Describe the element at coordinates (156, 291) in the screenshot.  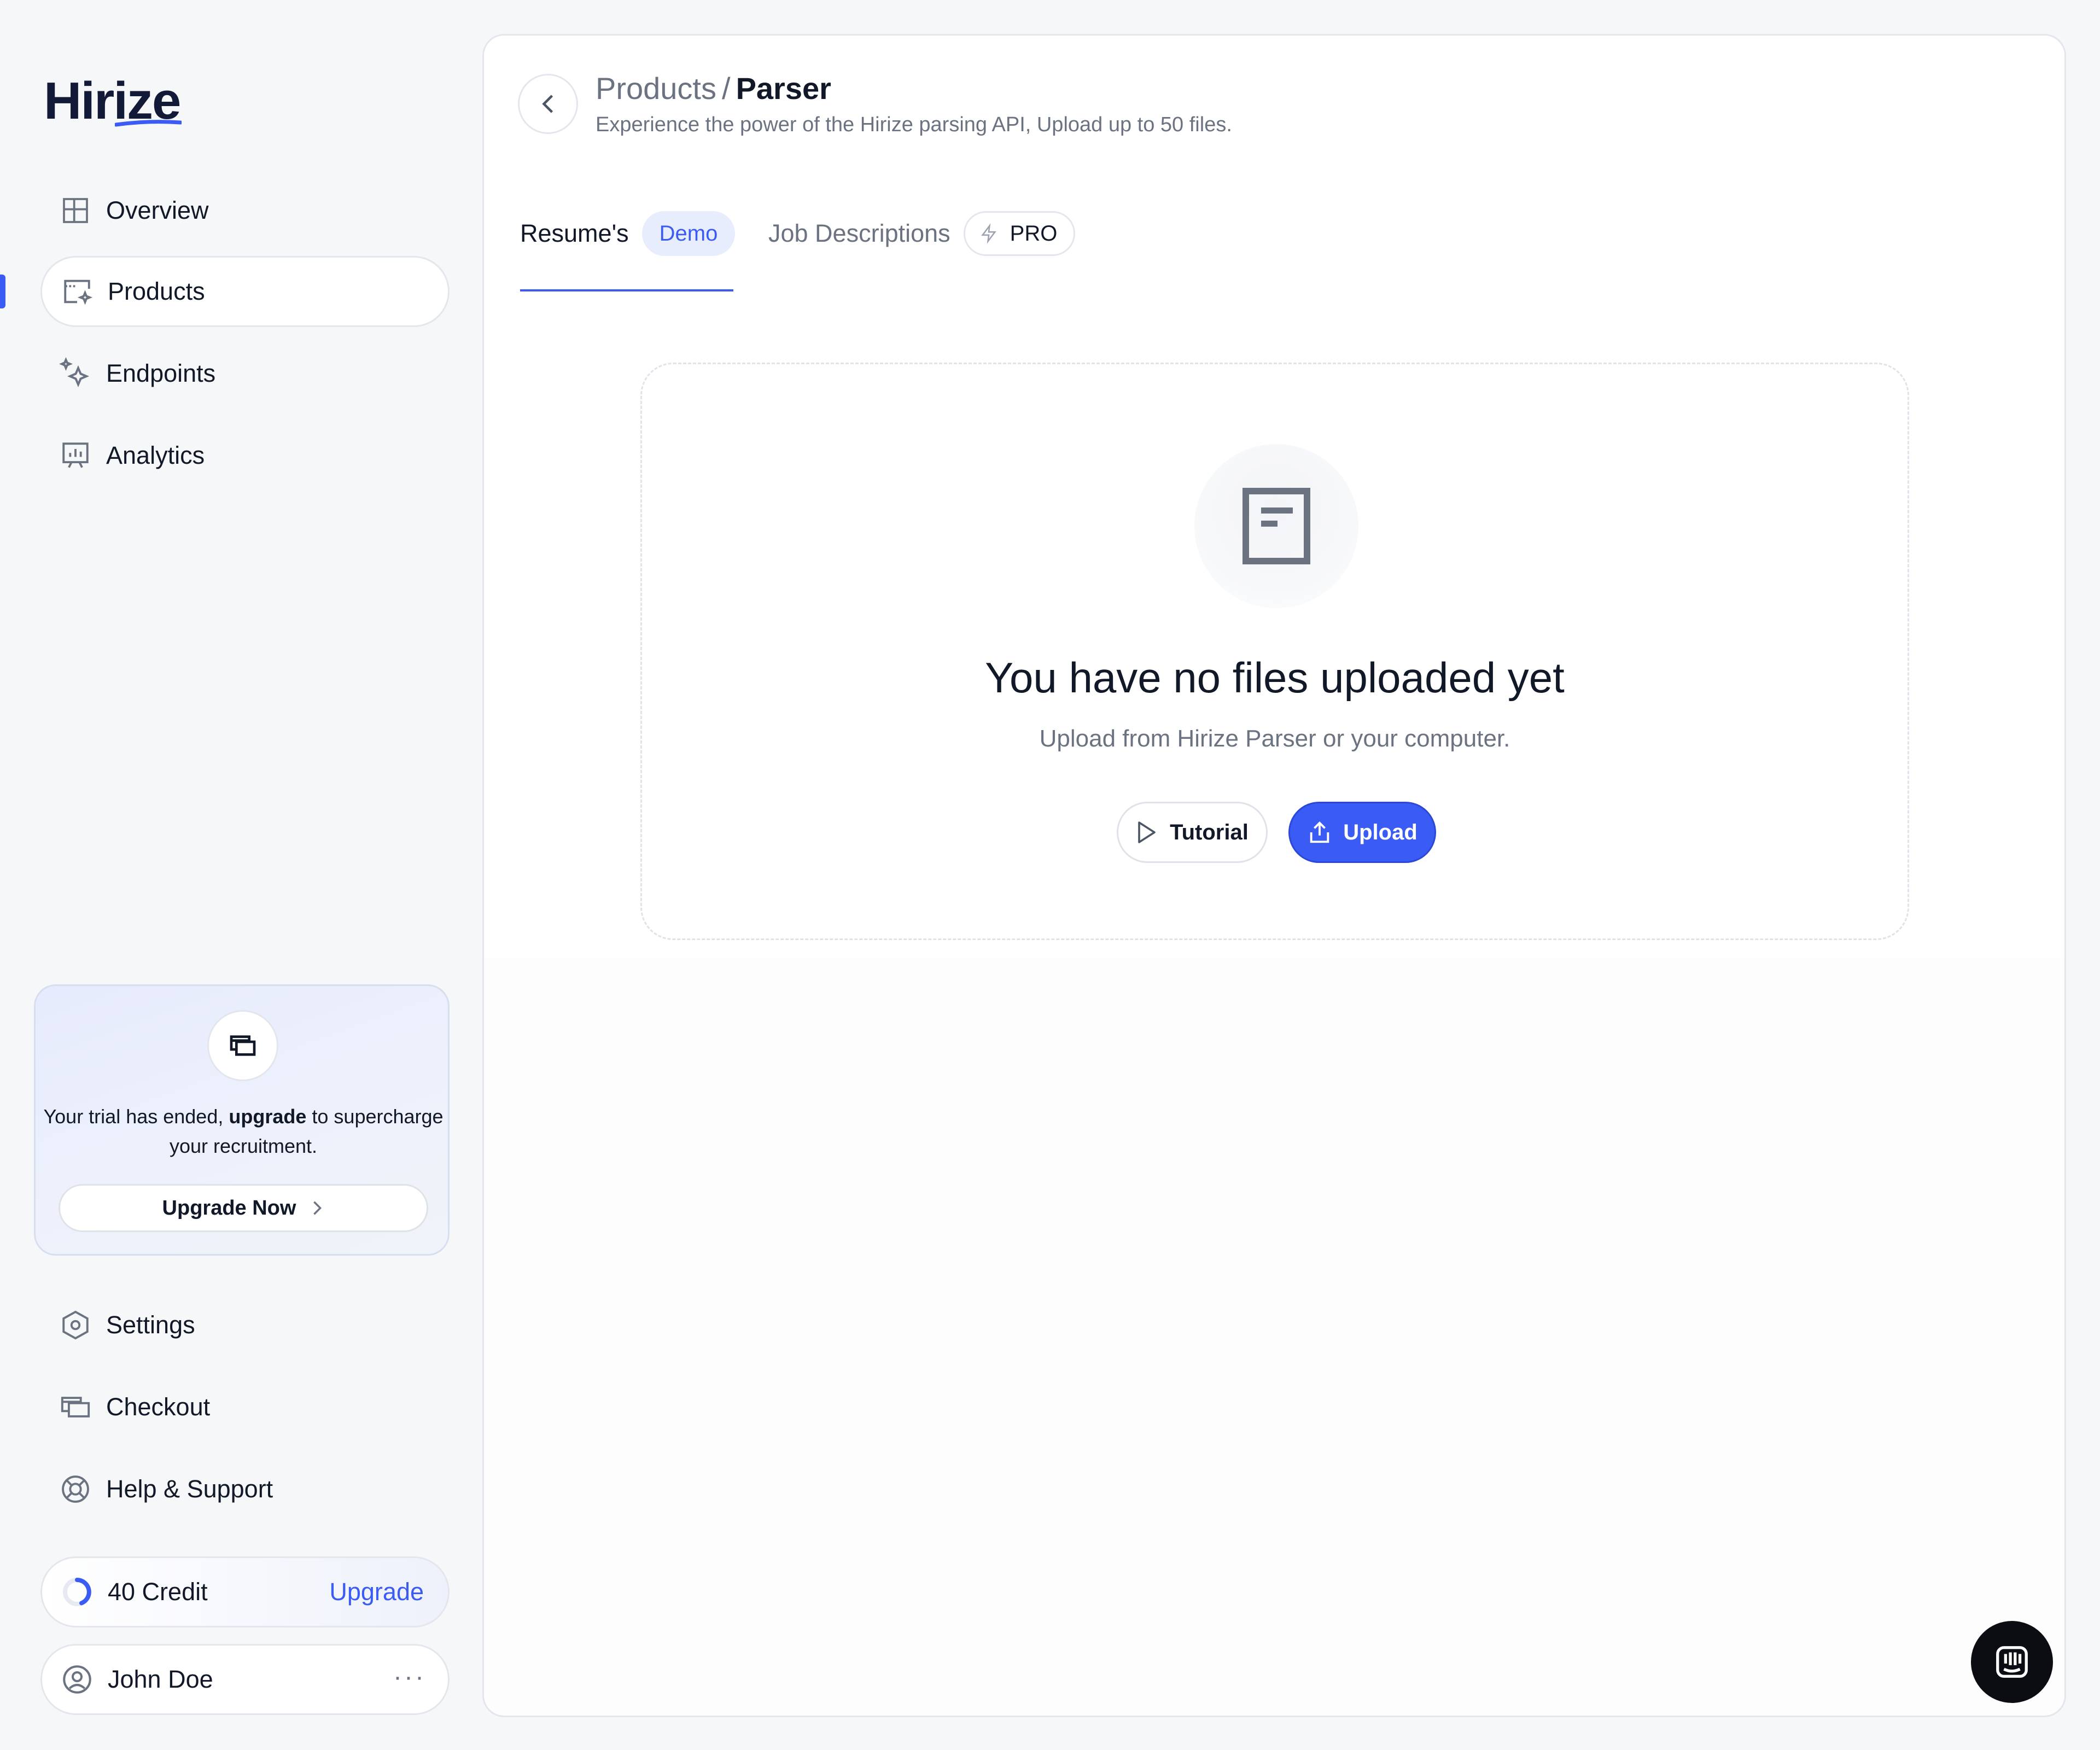
I see `nav-label: Products` at that location.